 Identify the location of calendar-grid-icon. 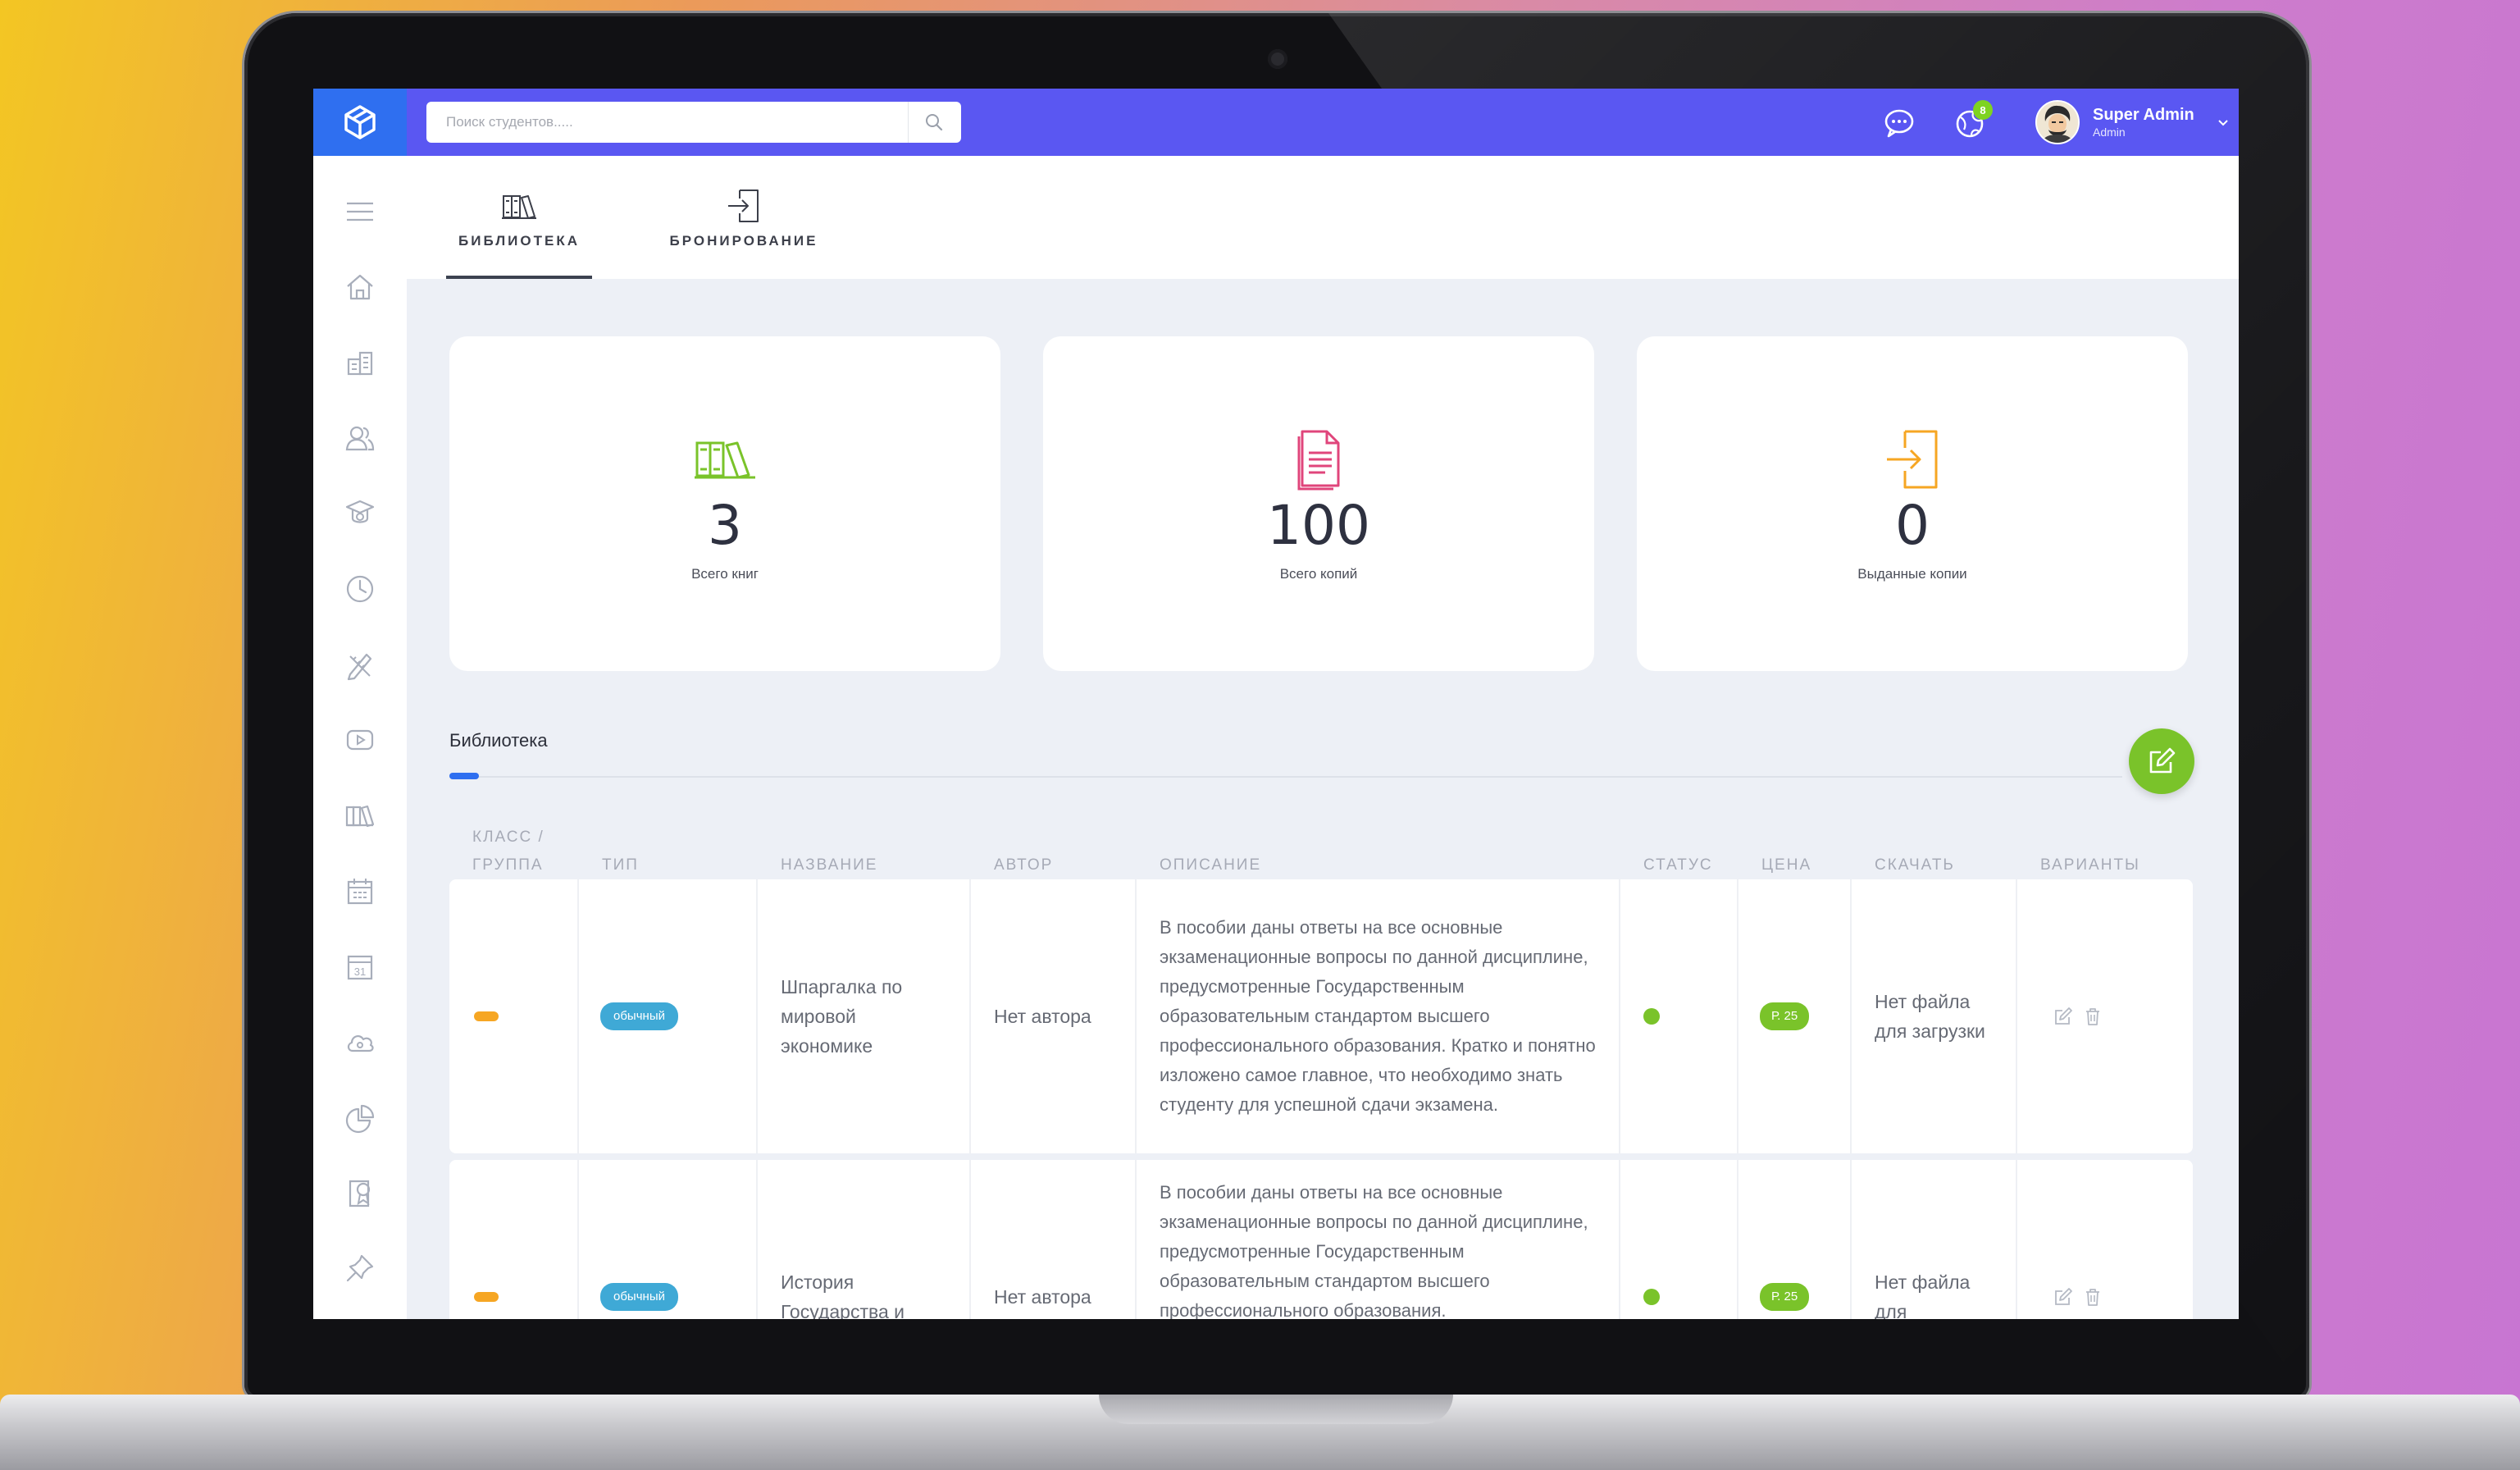
(360, 892).